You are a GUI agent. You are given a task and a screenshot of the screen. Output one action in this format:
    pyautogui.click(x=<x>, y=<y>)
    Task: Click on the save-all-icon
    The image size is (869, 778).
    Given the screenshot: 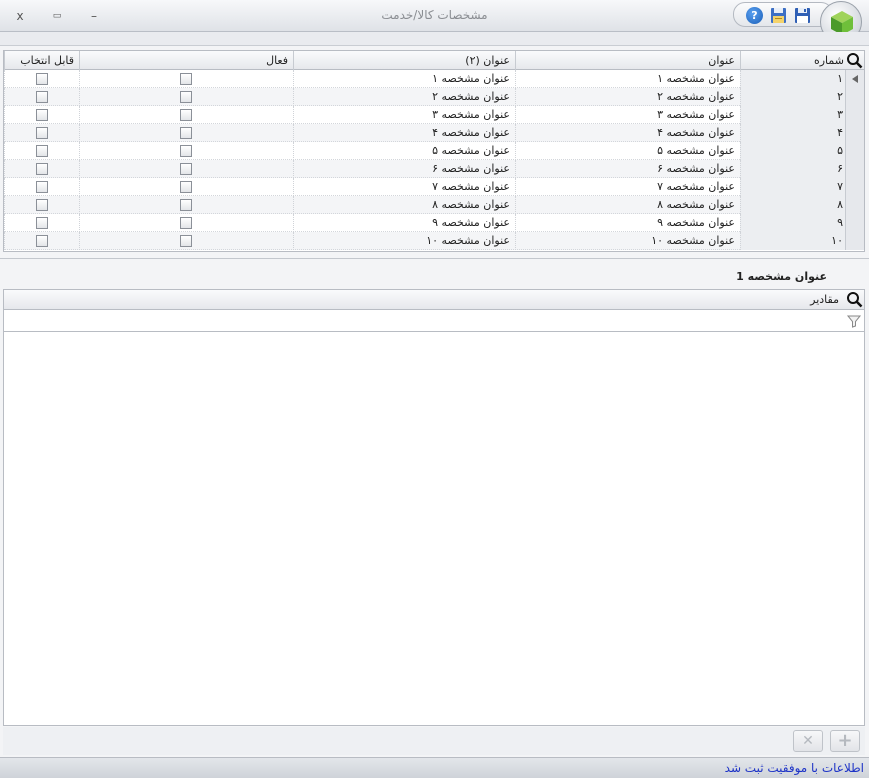 What is the action you would take?
    pyautogui.click(x=778, y=15)
    